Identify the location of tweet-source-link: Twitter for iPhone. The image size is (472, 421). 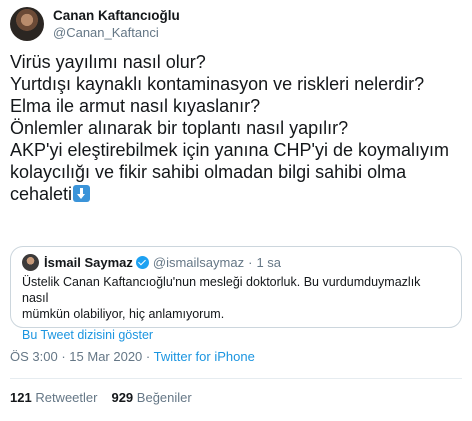
(204, 356).